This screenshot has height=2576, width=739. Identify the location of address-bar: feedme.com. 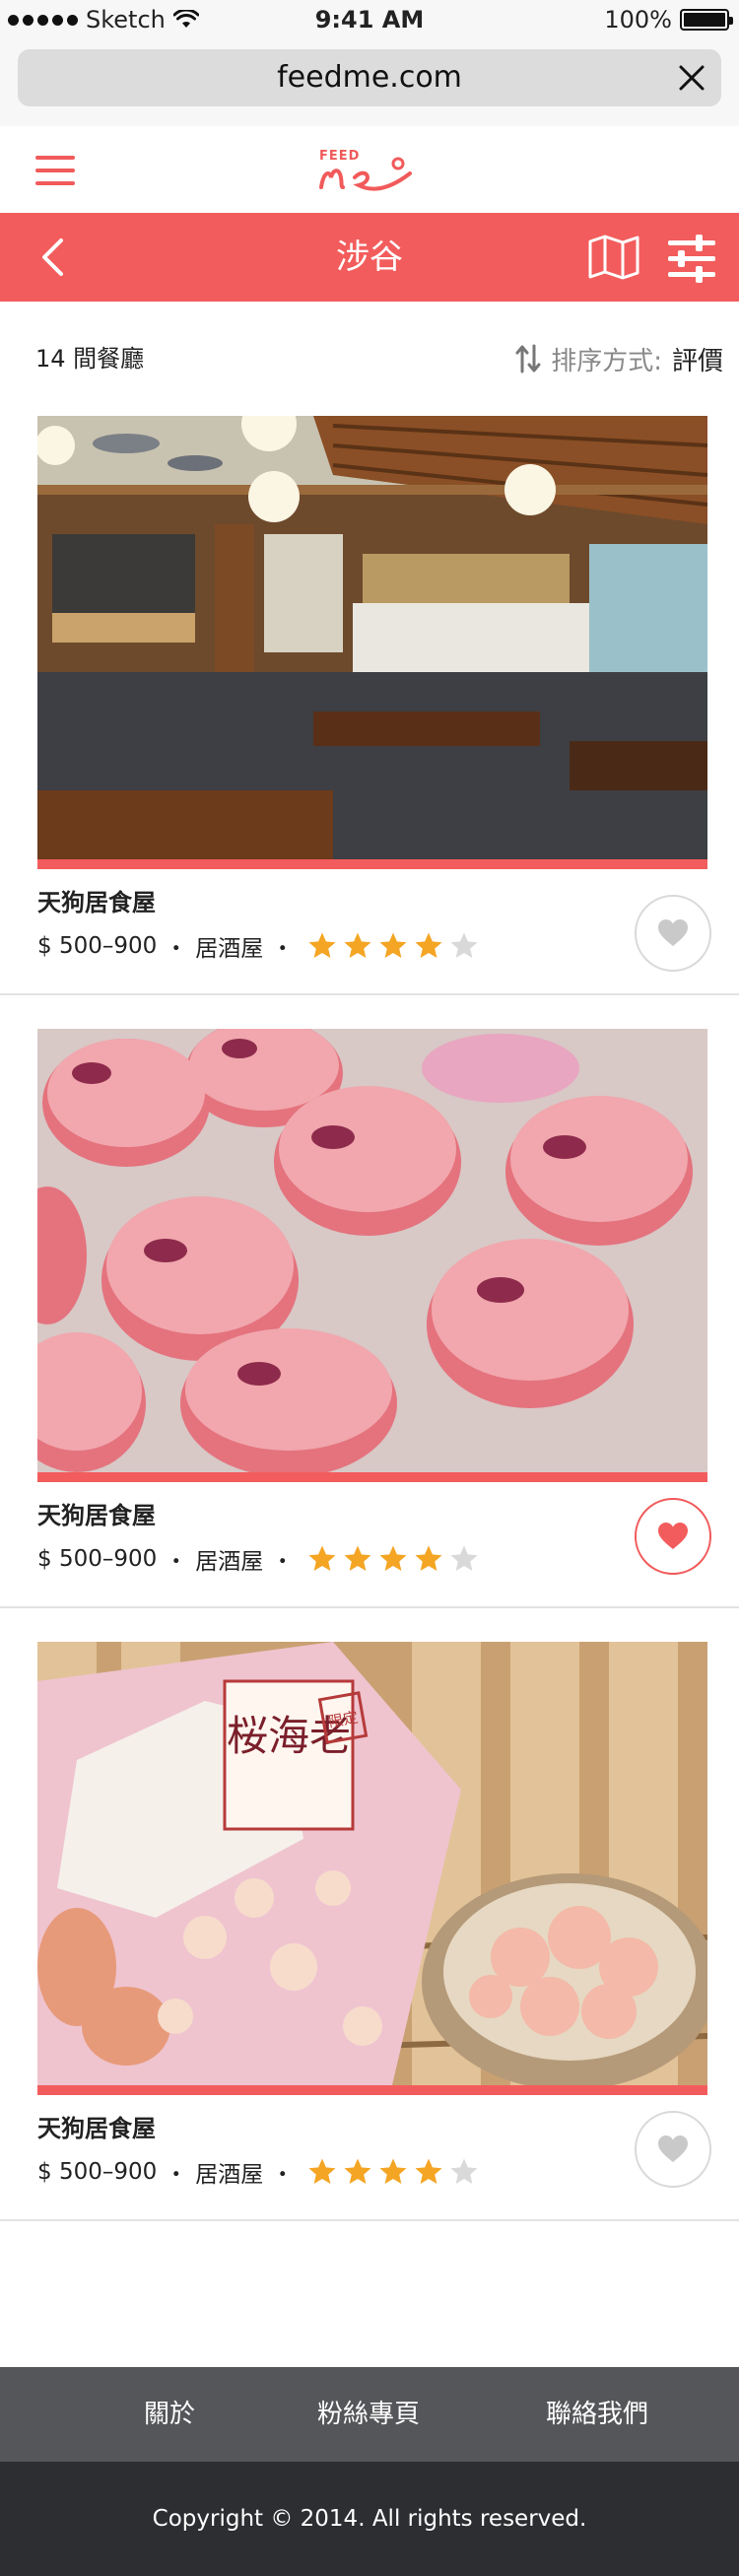
(370, 77).